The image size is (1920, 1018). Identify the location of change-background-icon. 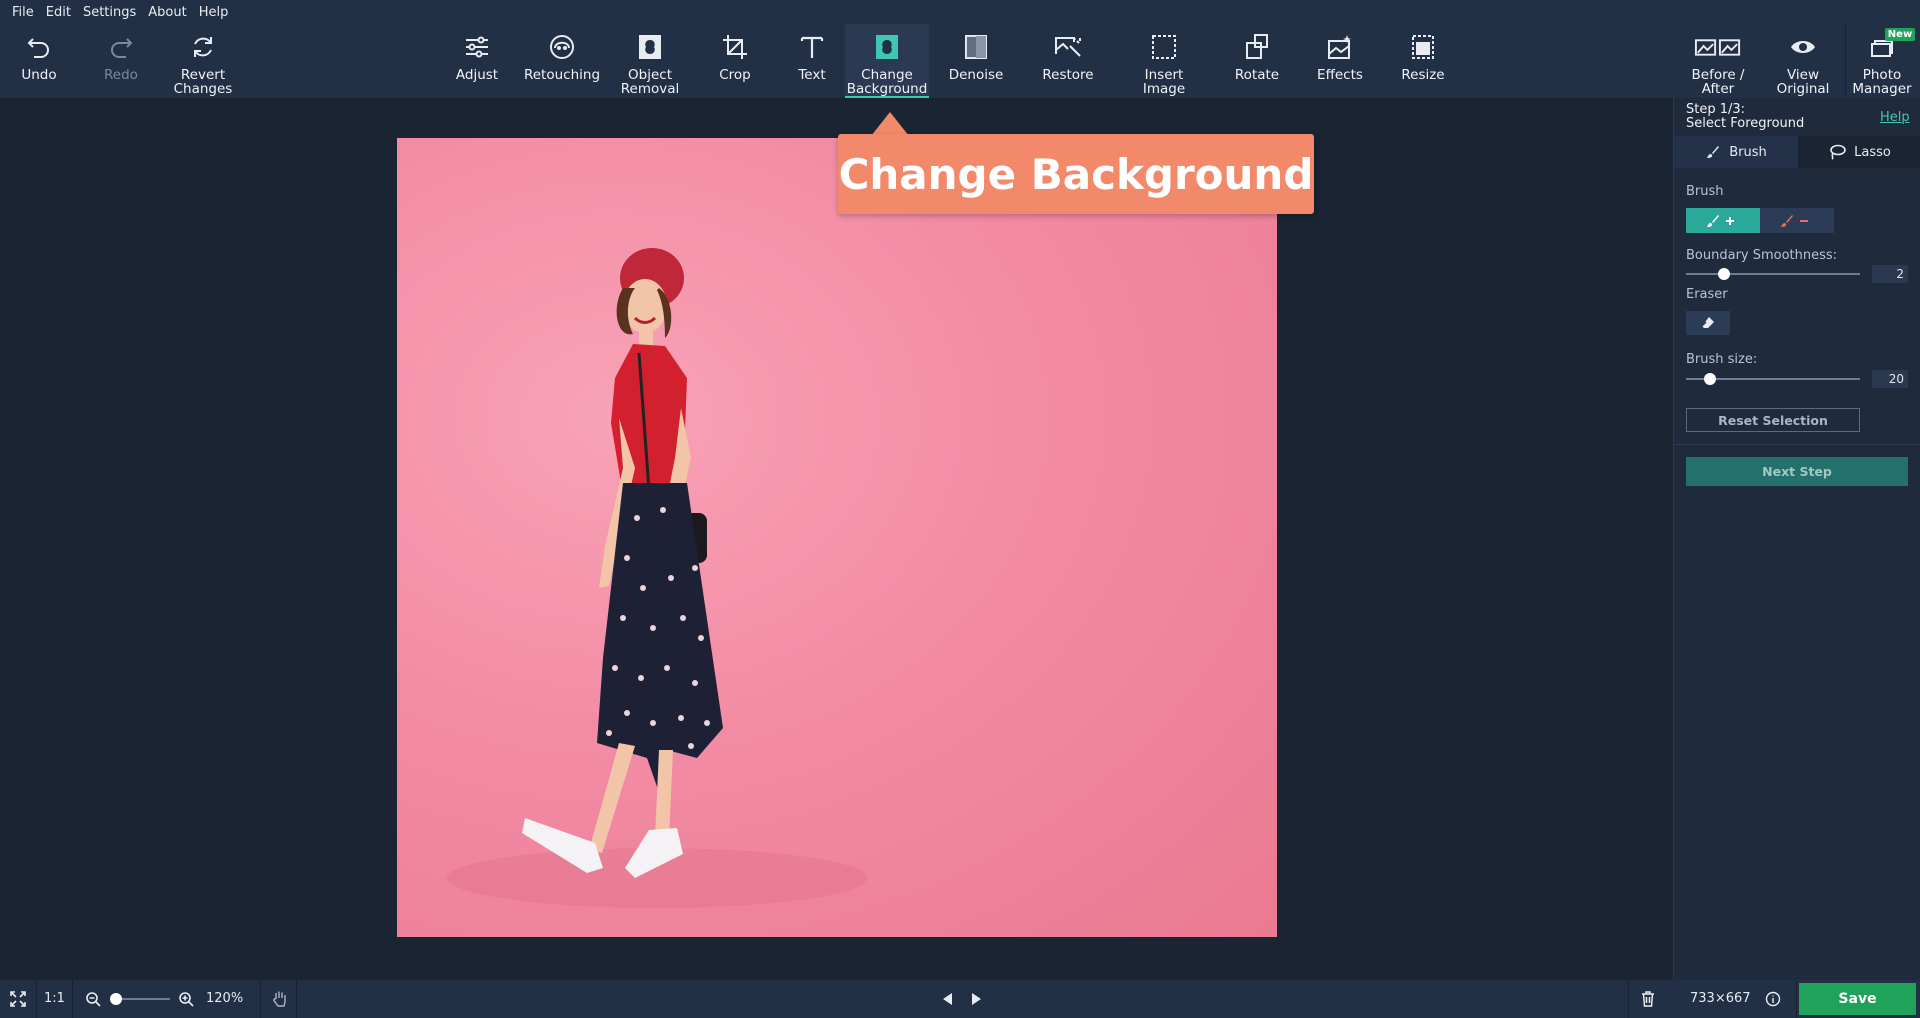
(887, 47).